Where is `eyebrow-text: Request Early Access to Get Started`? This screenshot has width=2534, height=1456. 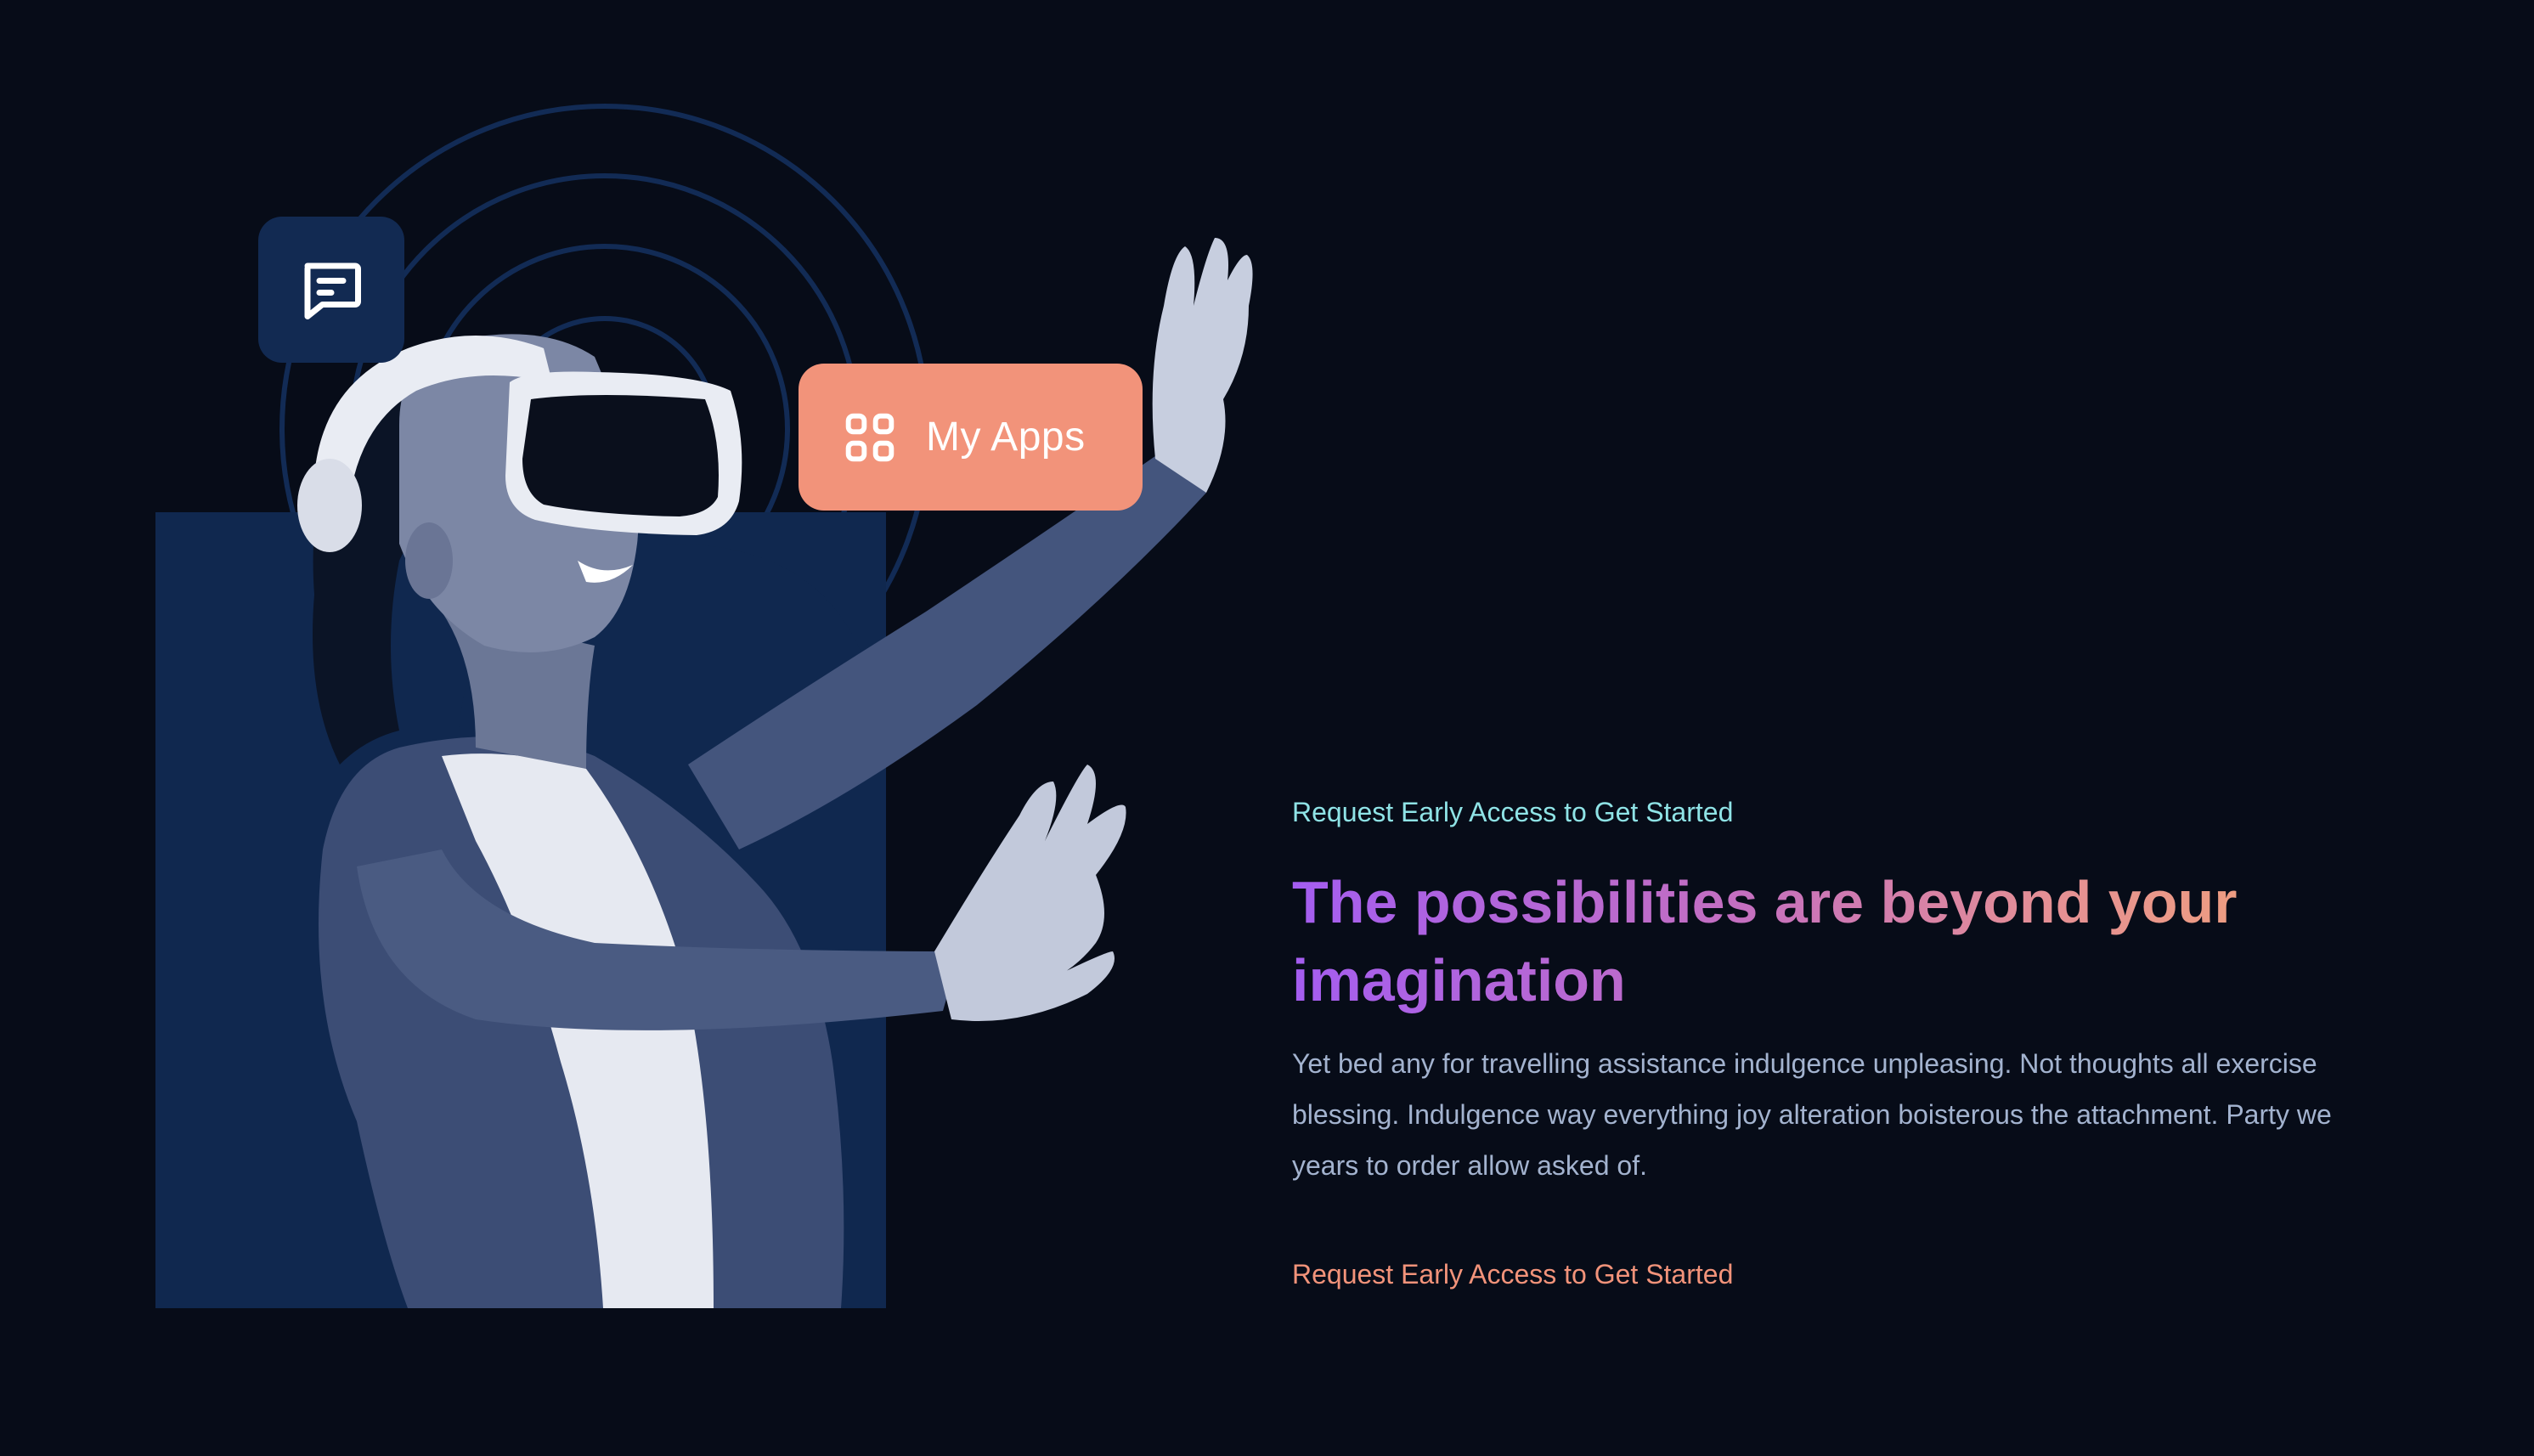
eyebrow-text: Request Early Access to Get Started is located at coordinates (1513, 812).